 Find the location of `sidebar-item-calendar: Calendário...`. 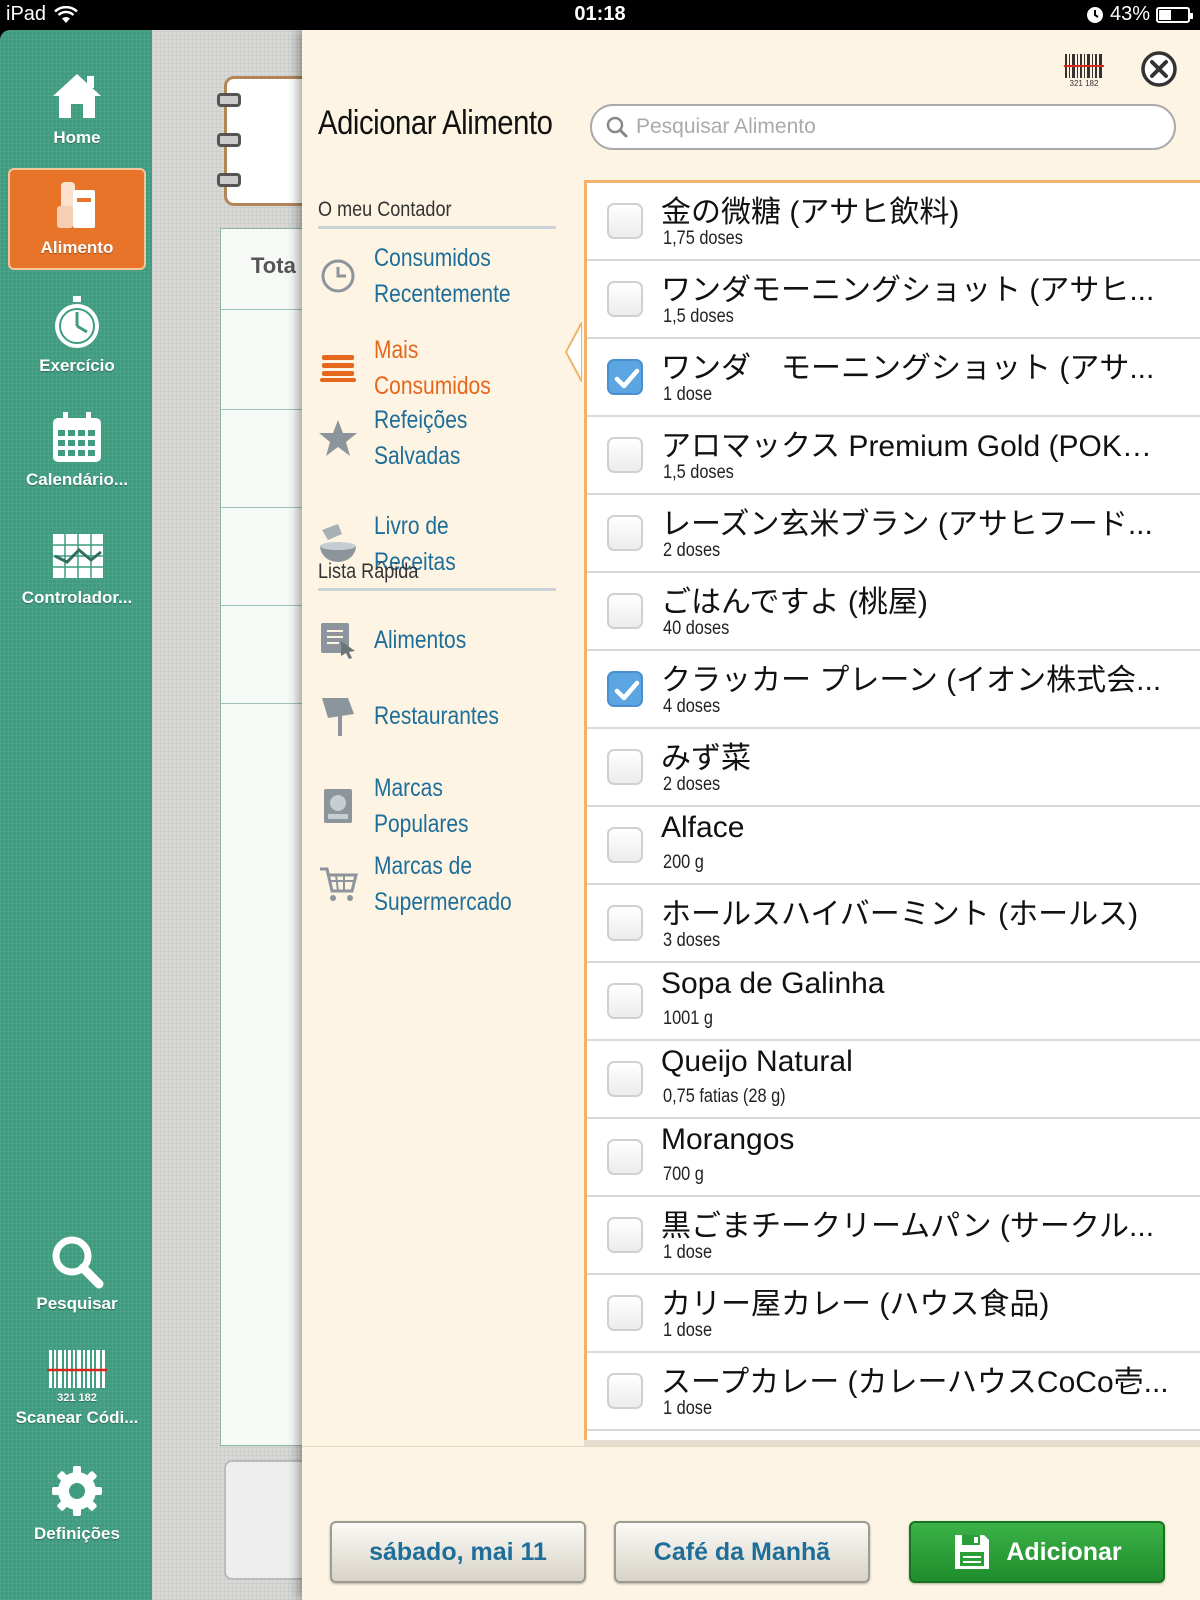

sidebar-item-calendar: Calendário... is located at coordinates (77, 453).